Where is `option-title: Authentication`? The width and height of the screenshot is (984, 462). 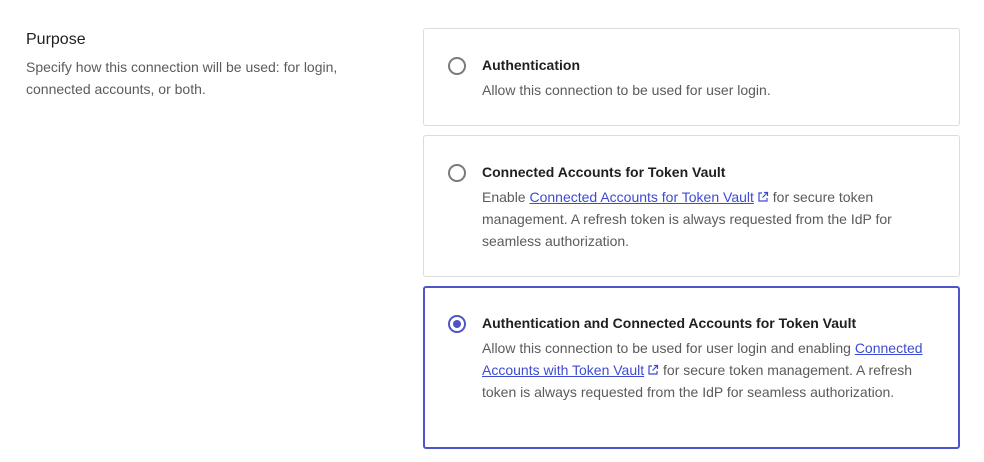 option-title: Authentication is located at coordinates (531, 65).